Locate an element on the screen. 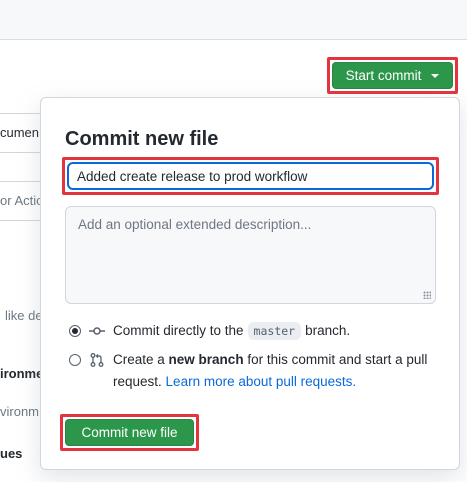 This screenshot has width=467, height=482. popover-title: Commit new file is located at coordinates (142, 139).